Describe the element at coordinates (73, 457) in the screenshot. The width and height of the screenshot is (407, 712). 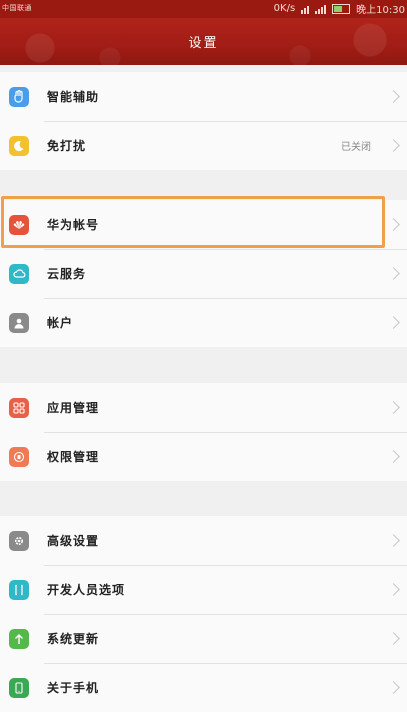
I see `setting-label: 权限管理` at that location.